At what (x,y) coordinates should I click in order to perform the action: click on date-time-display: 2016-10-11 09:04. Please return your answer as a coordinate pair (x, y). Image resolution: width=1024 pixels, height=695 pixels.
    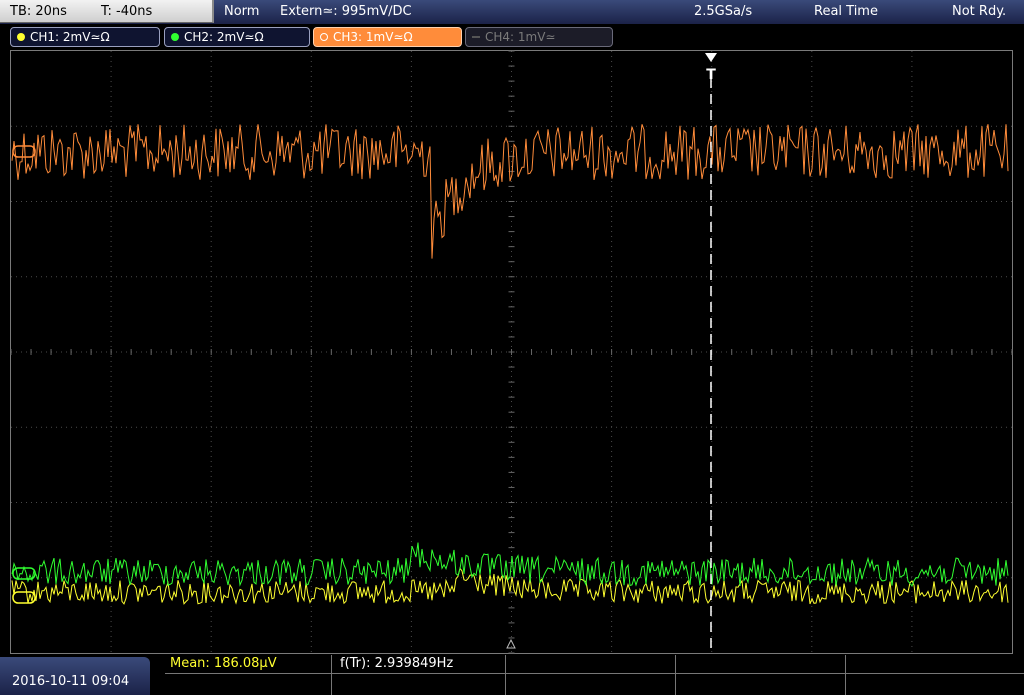
    Looking at the image, I should click on (75, 676).